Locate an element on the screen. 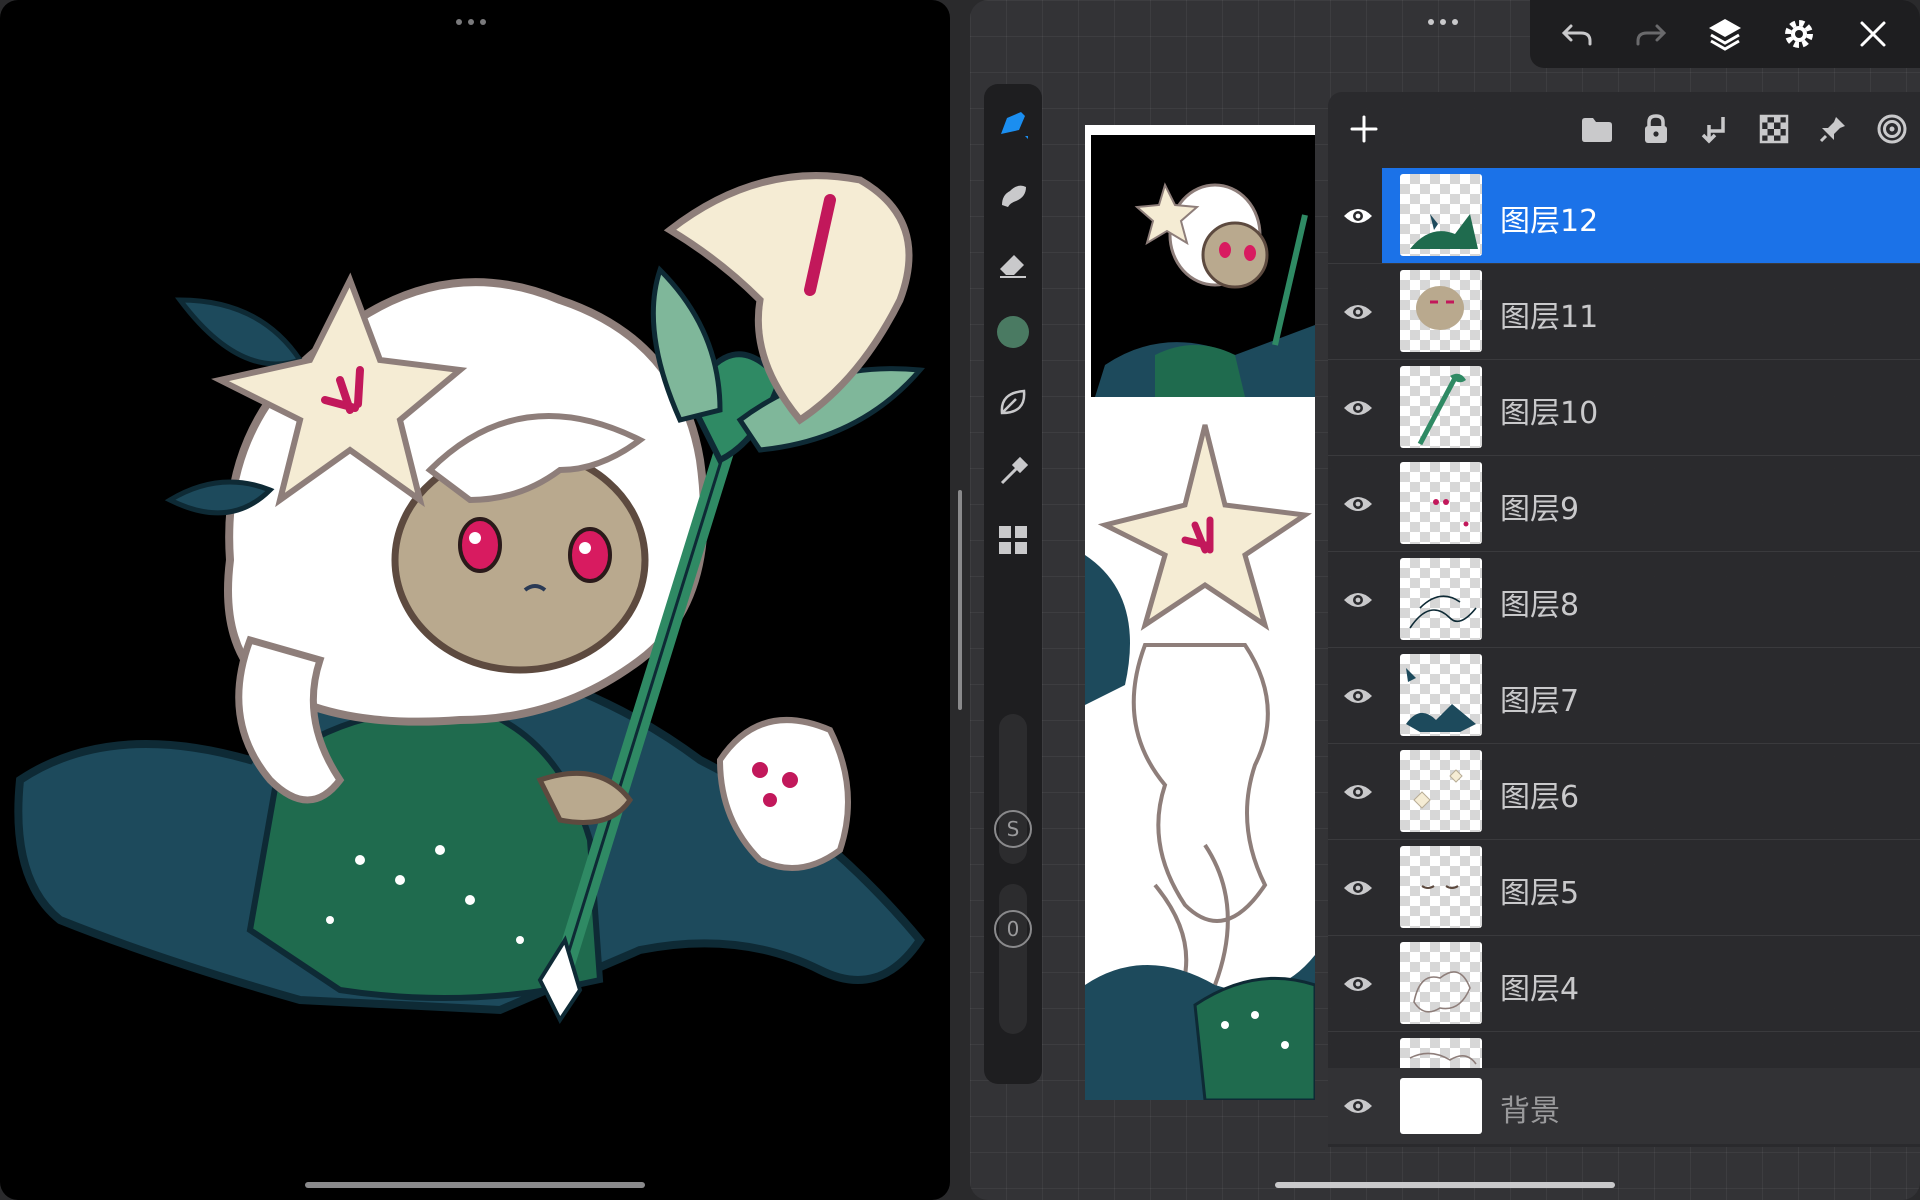 Image resolution: width=1920 pixels, height=1200 pixels. split-view-divider is located at coordinates (960, 600).